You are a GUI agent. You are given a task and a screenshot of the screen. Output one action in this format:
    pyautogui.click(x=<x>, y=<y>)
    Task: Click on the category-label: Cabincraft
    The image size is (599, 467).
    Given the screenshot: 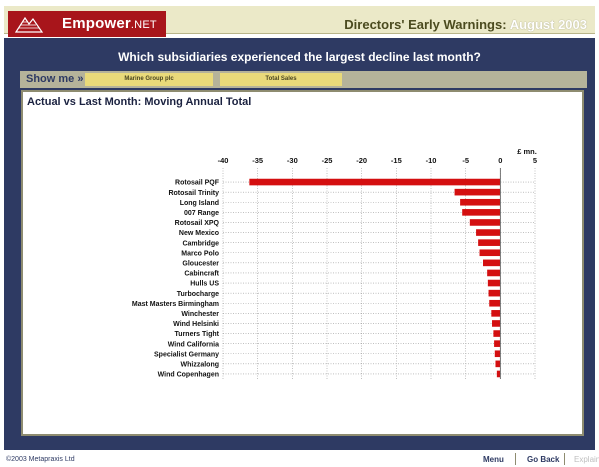 What is the action you would take?
    pyautogui.click(x=201, y=274)
    